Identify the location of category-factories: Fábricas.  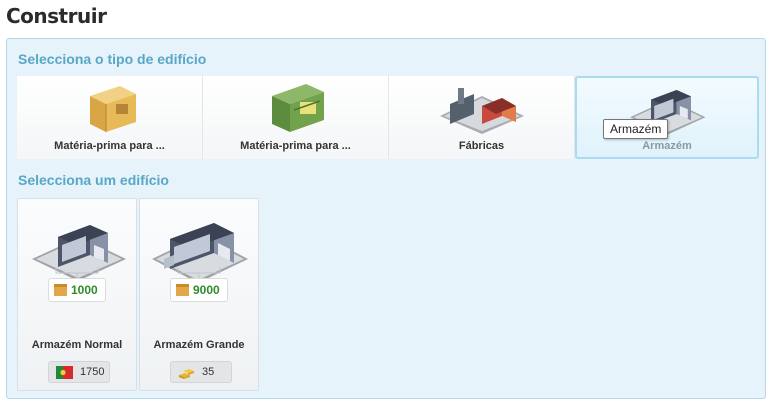
(482, 117).